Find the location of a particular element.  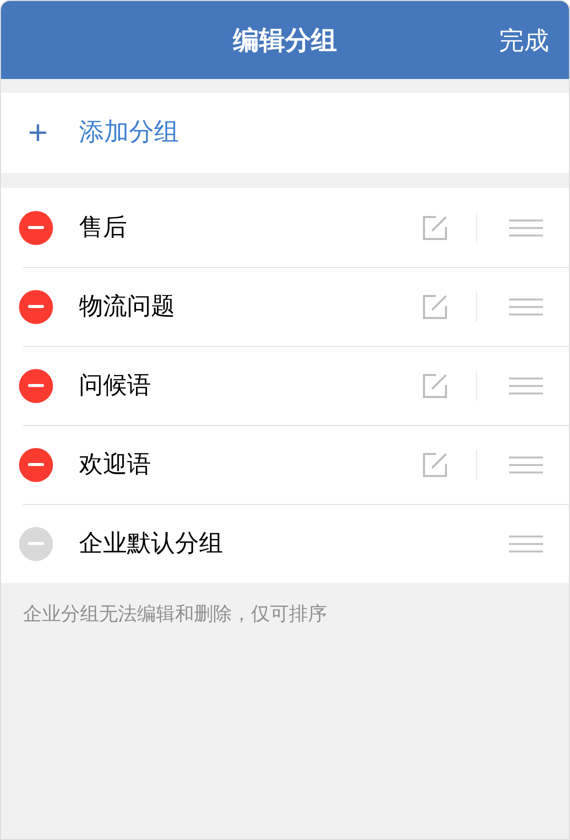

add-group-row: + 添加分组 is located at coordinates (285, 133).